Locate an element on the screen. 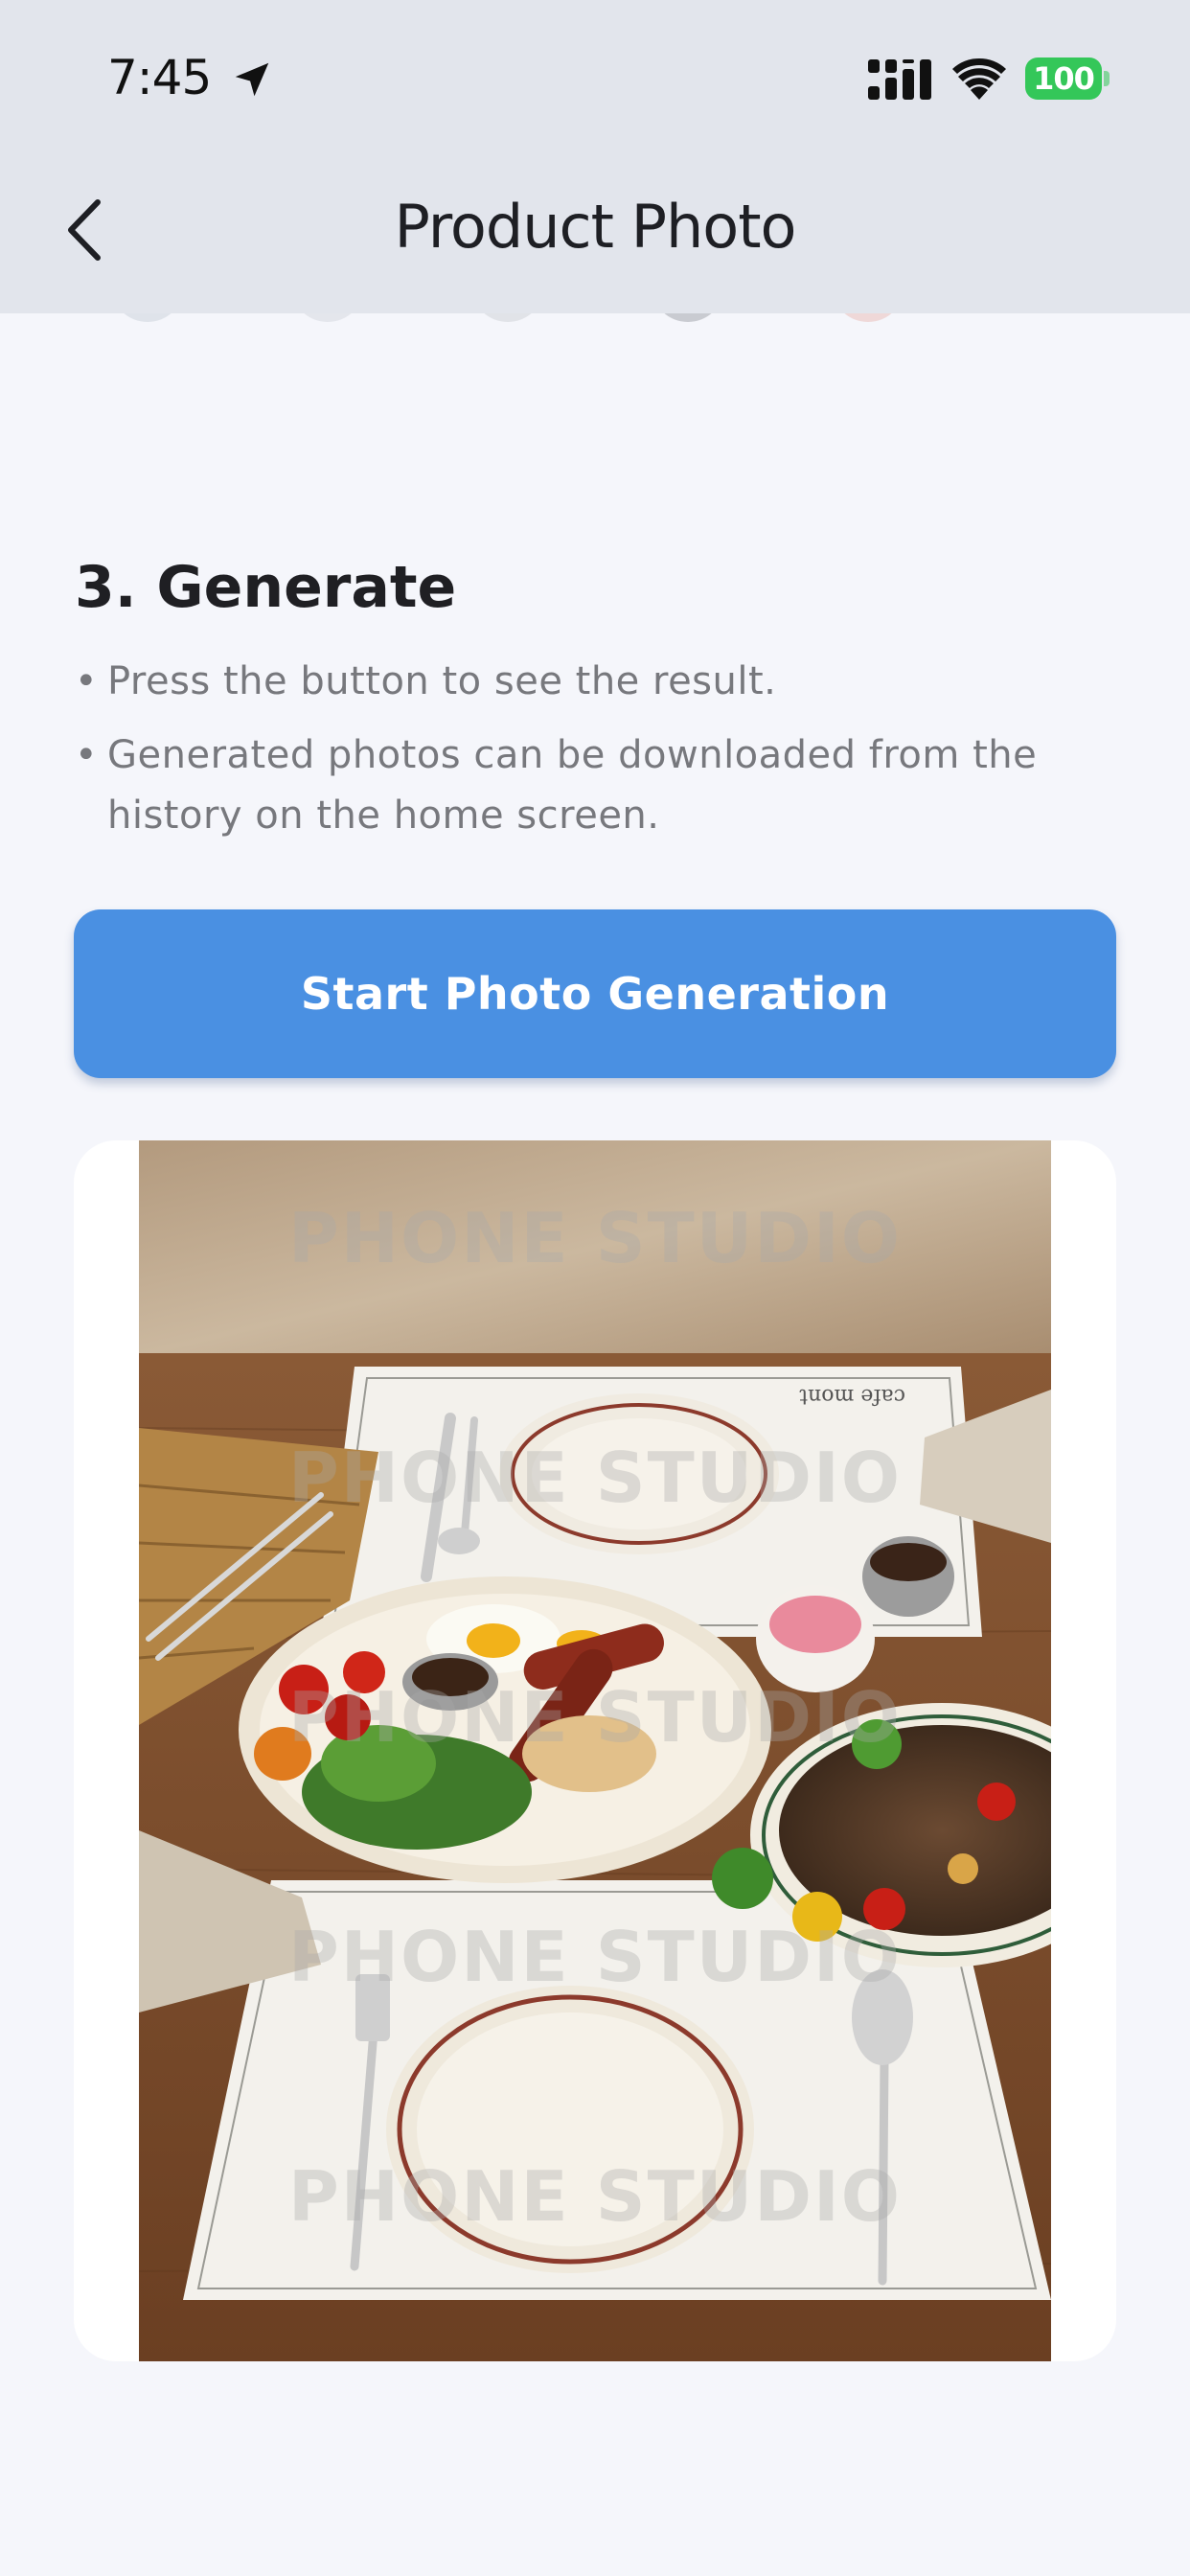  battery-level: 100 is located at coordinates (1064, 78).